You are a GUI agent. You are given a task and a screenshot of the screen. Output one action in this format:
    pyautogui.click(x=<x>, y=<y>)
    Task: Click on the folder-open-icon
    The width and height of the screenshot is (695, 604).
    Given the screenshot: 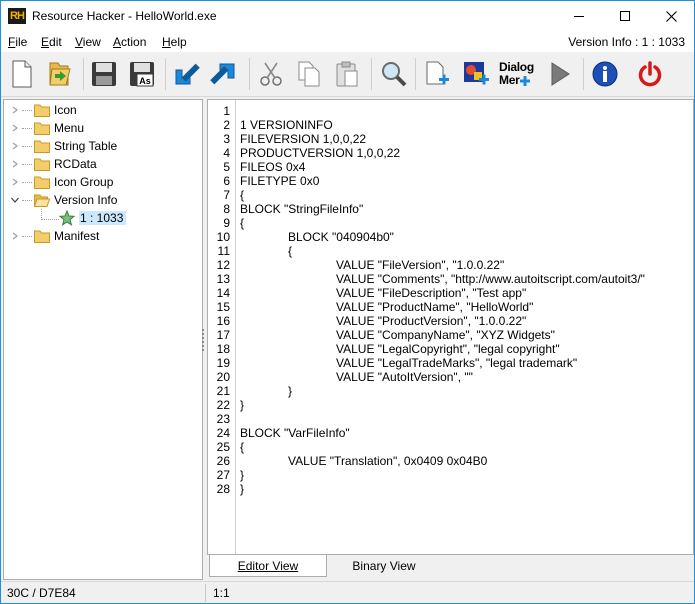 What is the action you would take?
    pyautogui.click(x=42, y=200)
    